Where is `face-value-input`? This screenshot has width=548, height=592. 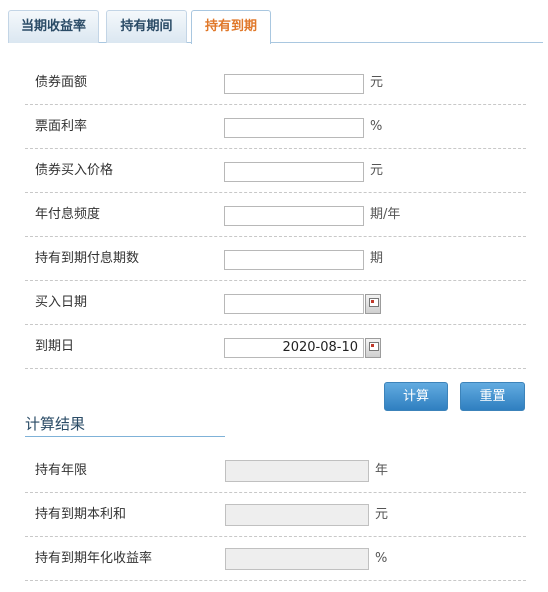 face-value-input is located at coordinates (294, 84).